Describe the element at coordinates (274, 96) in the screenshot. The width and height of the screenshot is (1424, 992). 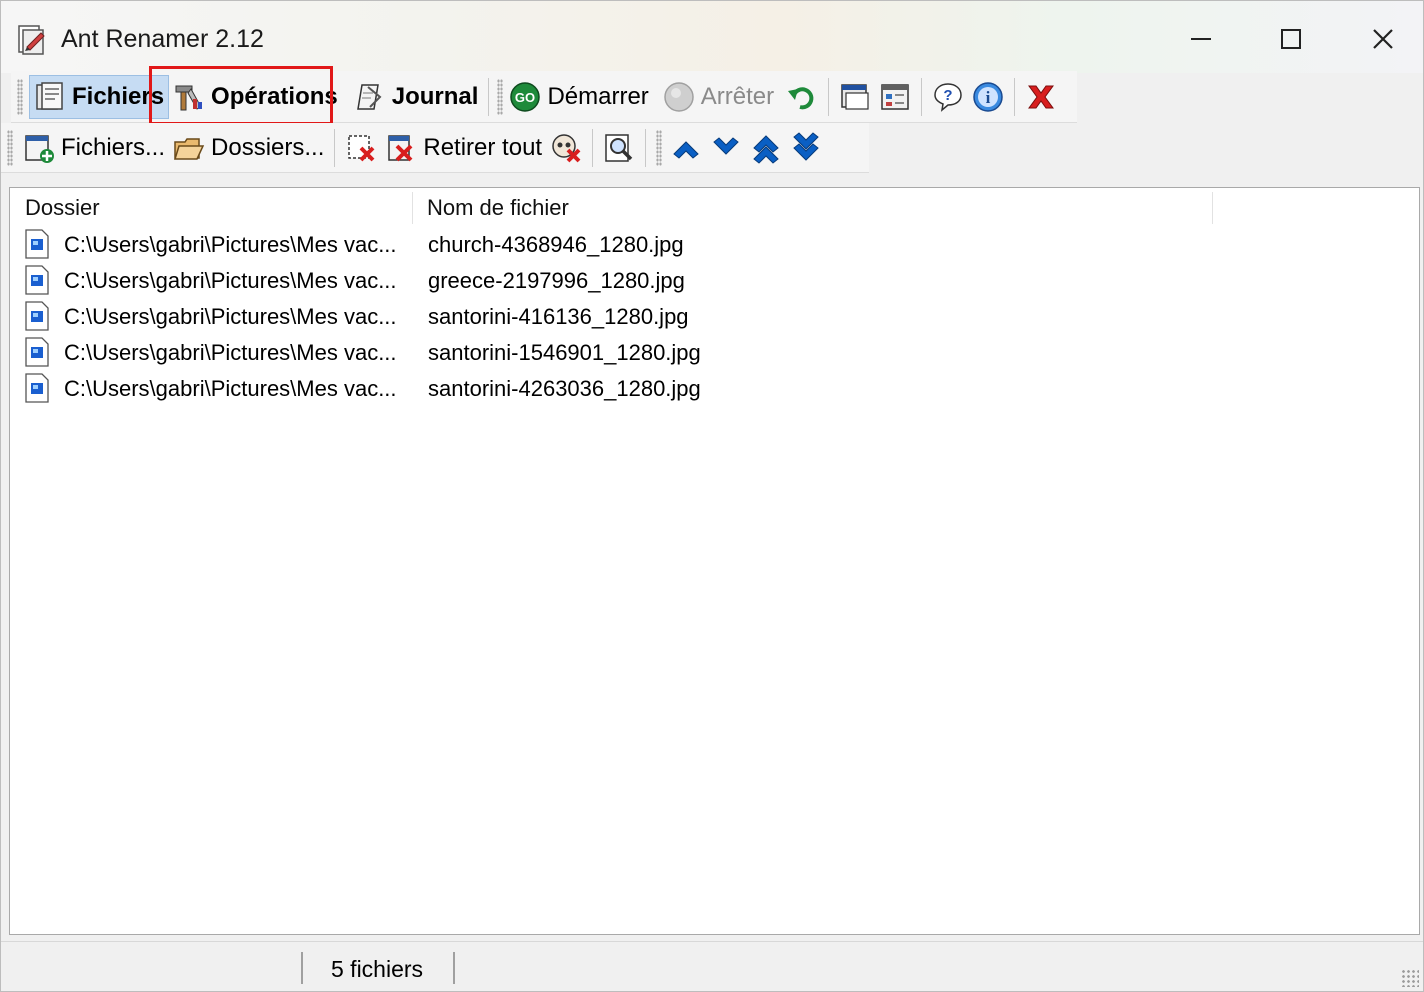
I see `tab-operations-label: Opérations` at that location.